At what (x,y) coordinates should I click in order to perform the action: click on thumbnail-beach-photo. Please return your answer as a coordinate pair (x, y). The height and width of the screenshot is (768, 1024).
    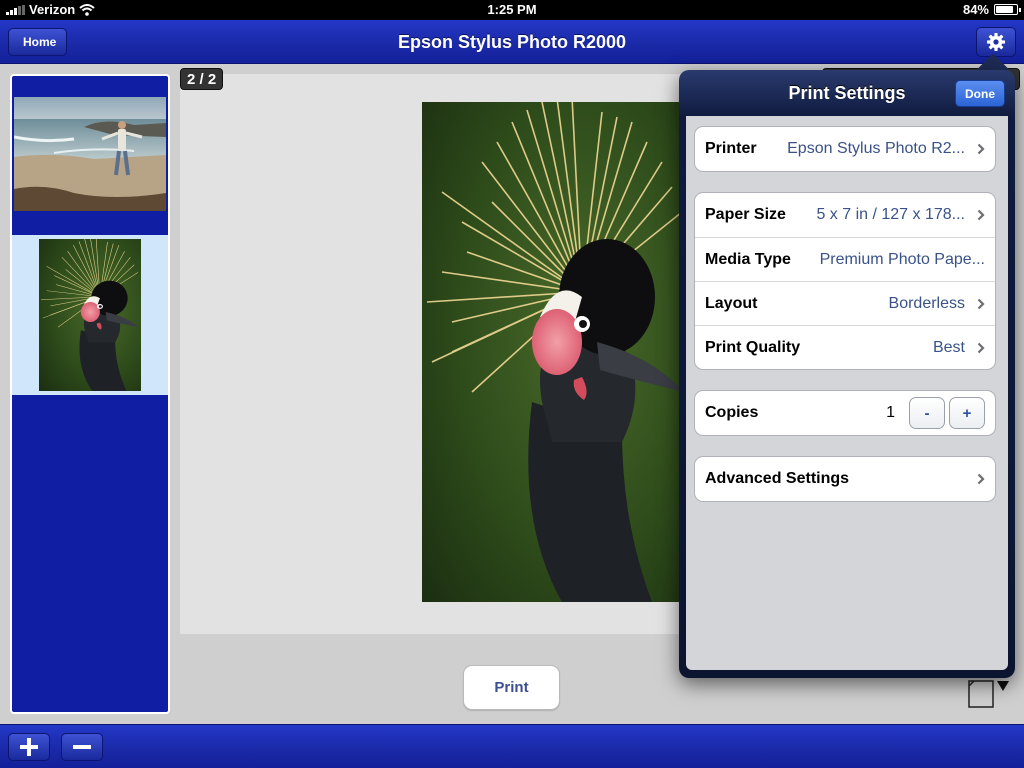
    Looking at the image, I should click on (90, 154).